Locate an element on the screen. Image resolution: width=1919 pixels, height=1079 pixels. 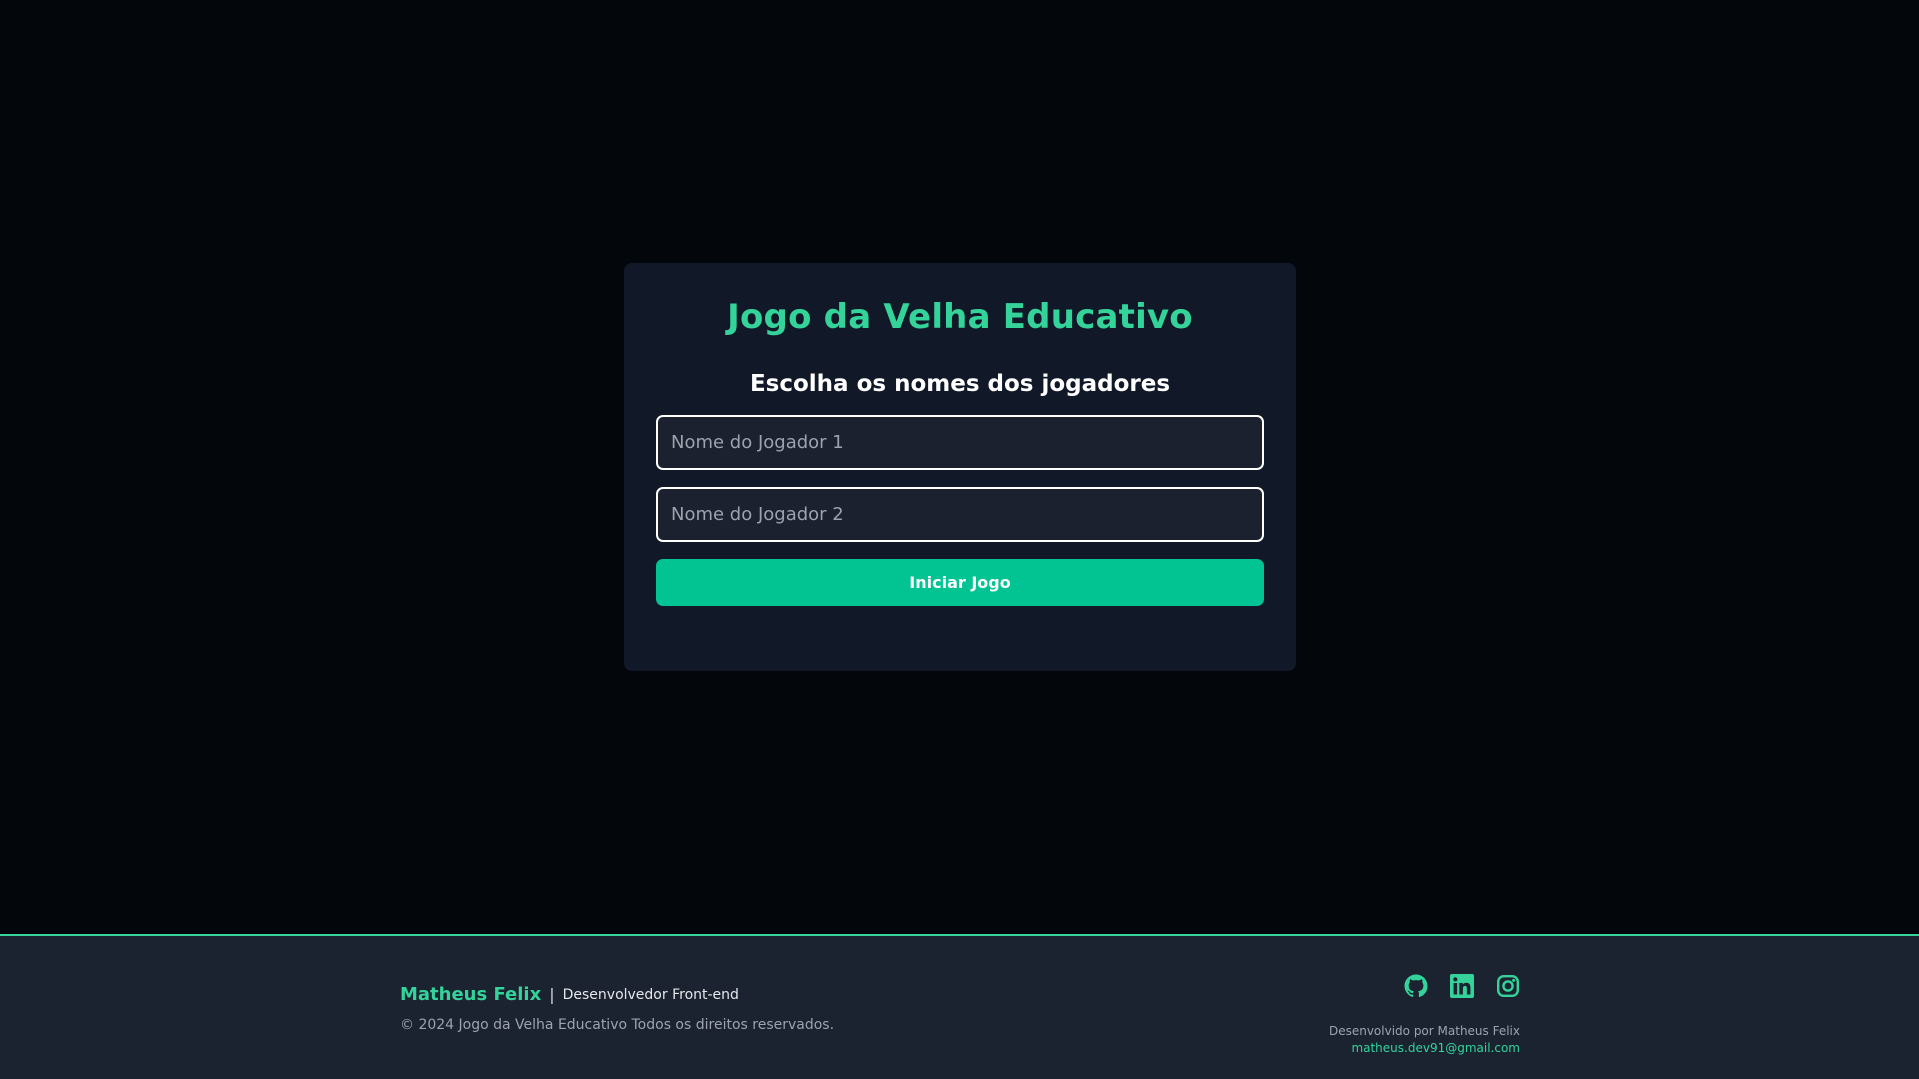
linkedin-link is located at coordinates (1462, 986).